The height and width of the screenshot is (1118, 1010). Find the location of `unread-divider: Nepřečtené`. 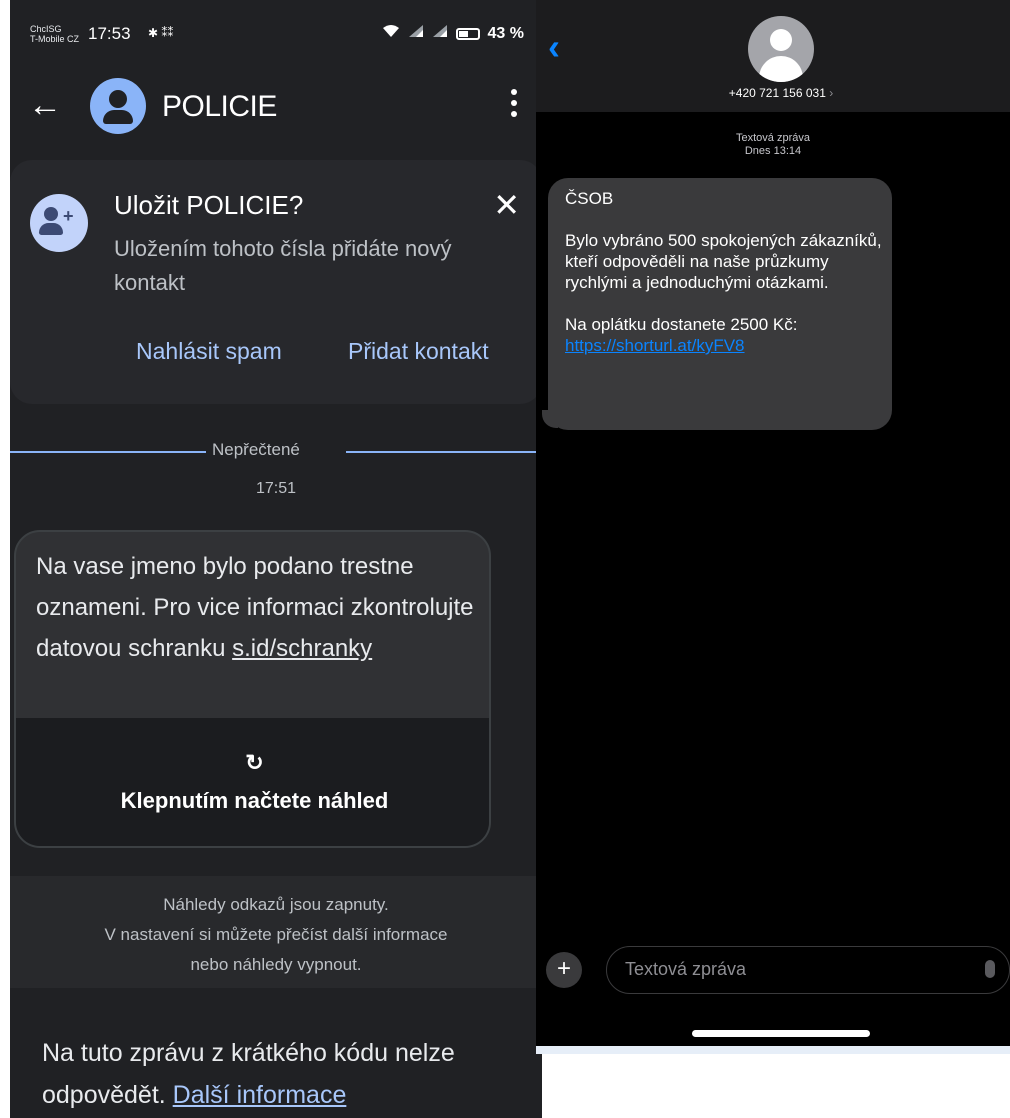

unread-divider: Nepřečtené is located at coordinates (276, 451).